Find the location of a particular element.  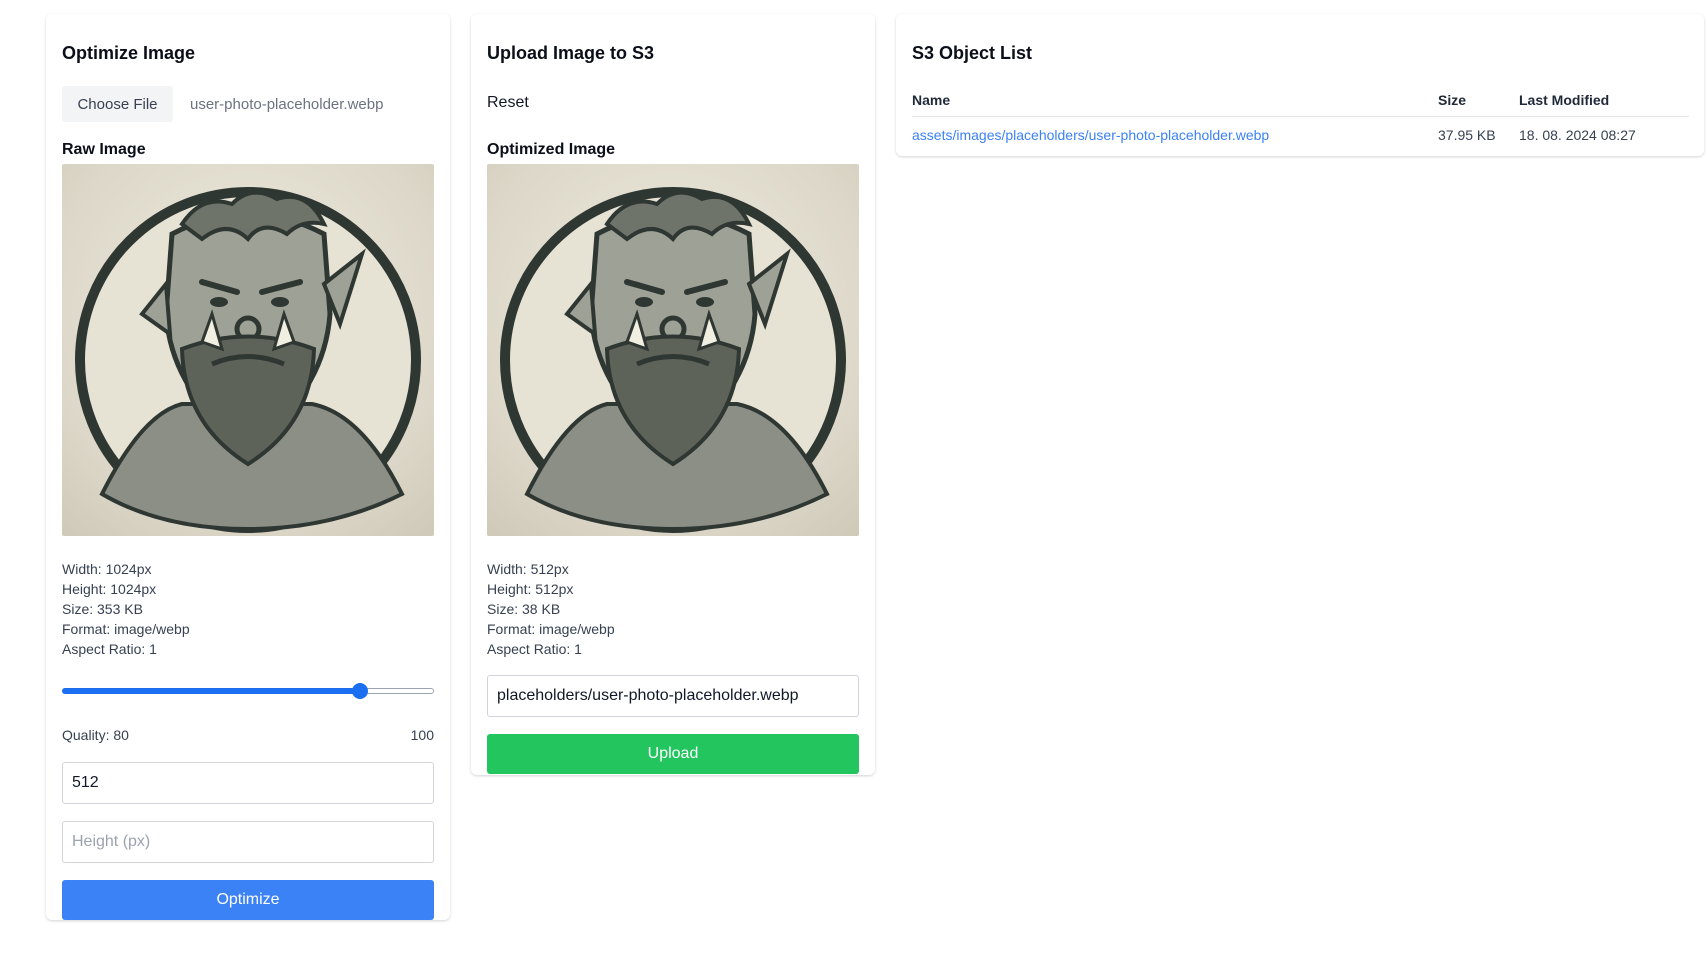

optimize-image-title: Optimize Image is located at coordinates (129, 53).